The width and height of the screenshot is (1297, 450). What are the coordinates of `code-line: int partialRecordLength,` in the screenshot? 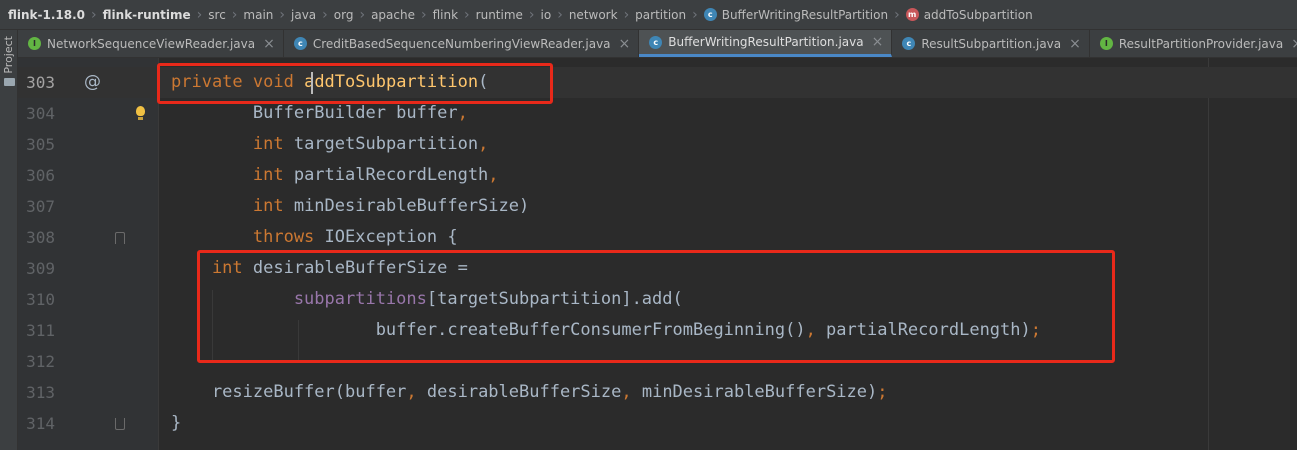 It's located at (335, 175).